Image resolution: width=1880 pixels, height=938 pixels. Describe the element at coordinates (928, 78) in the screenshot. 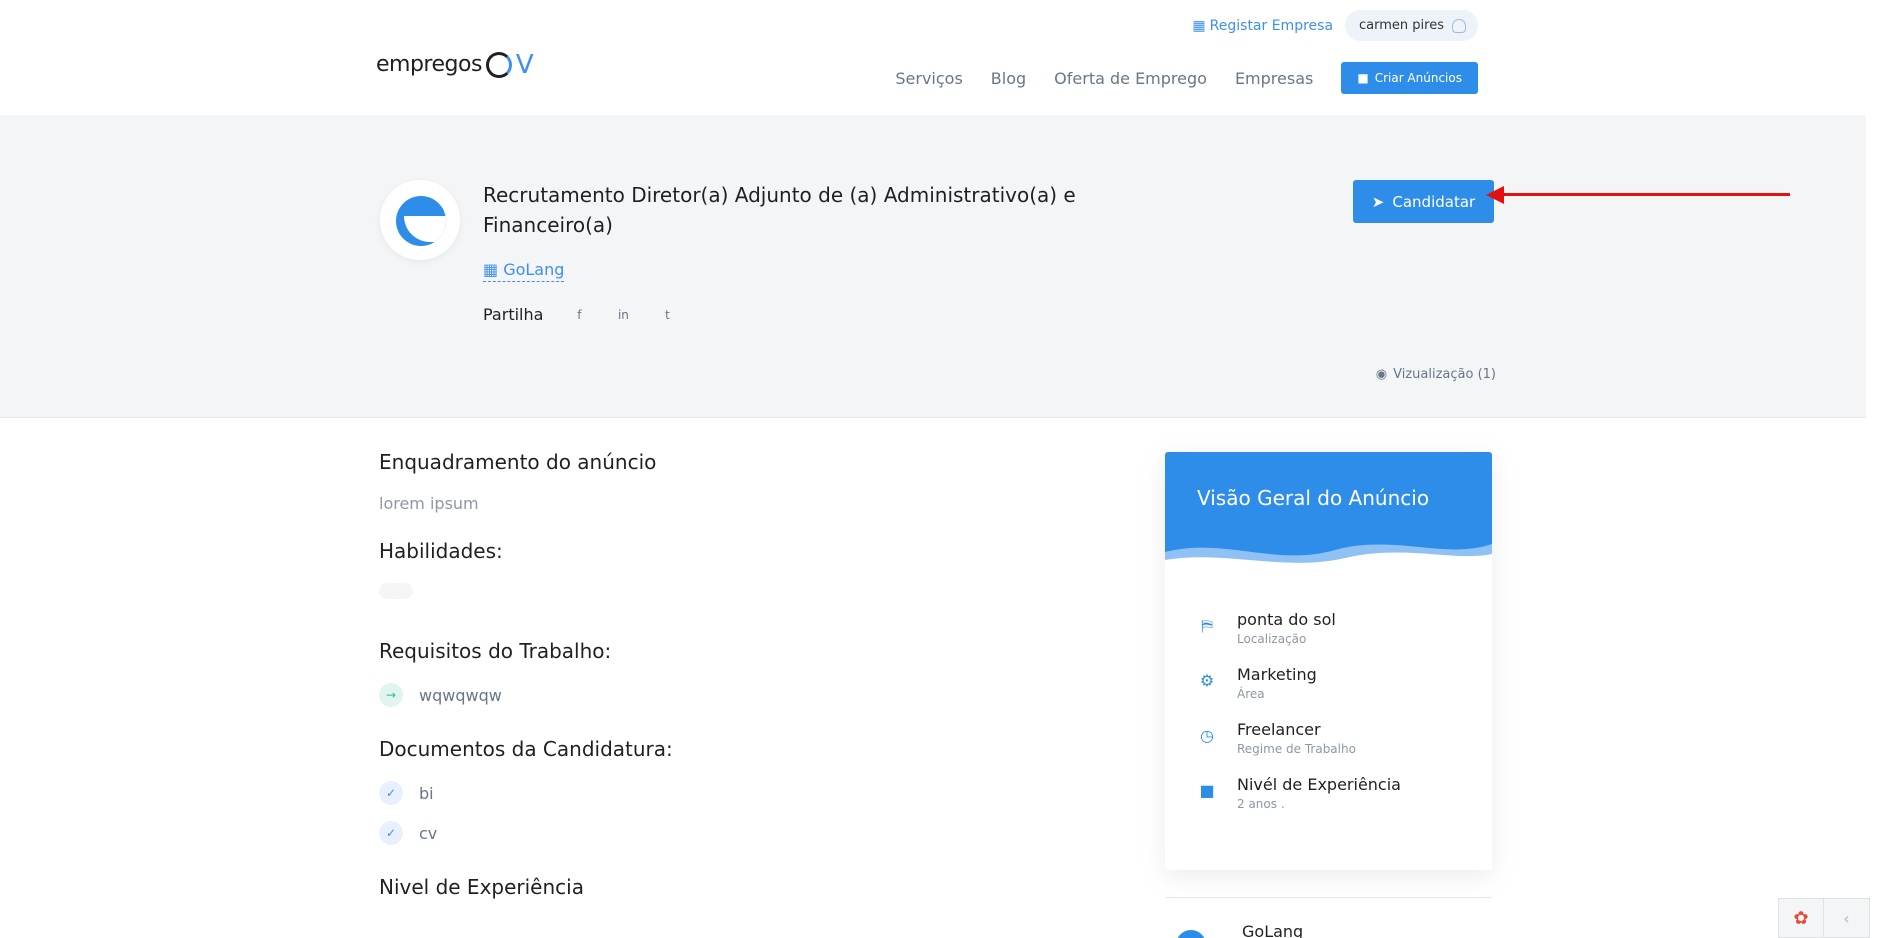

I see `nav-servicos: Serviços` at that location.